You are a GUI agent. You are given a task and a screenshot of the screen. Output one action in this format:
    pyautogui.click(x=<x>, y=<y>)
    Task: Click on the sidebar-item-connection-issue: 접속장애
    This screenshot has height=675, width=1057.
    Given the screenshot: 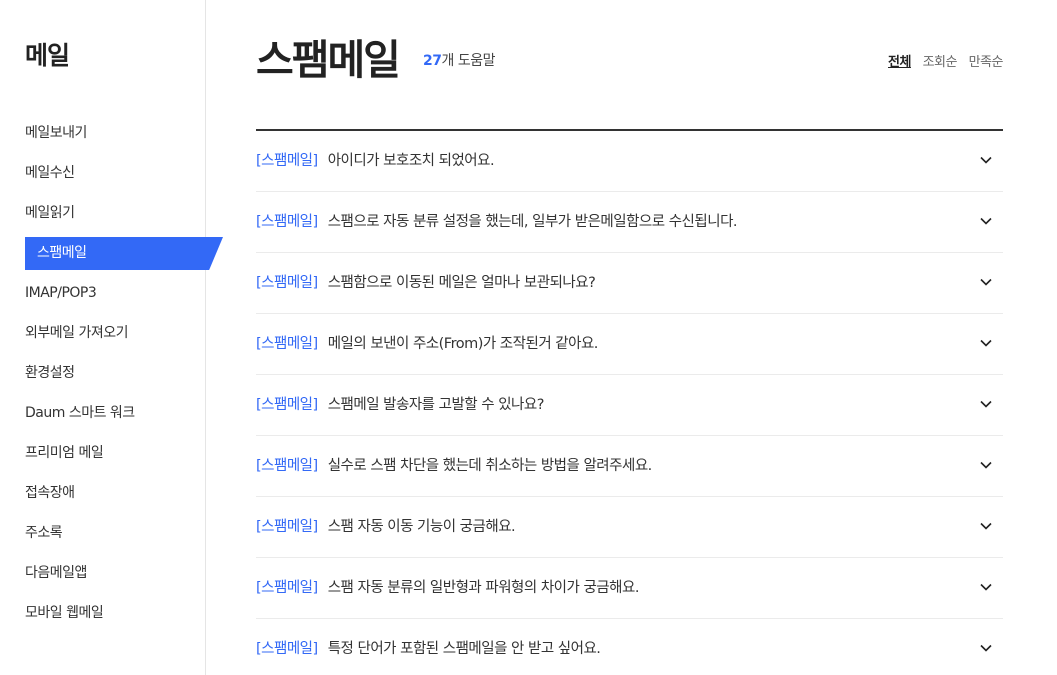 What is the action you would take?
    pyautogui.click(x=115, y=493)
    